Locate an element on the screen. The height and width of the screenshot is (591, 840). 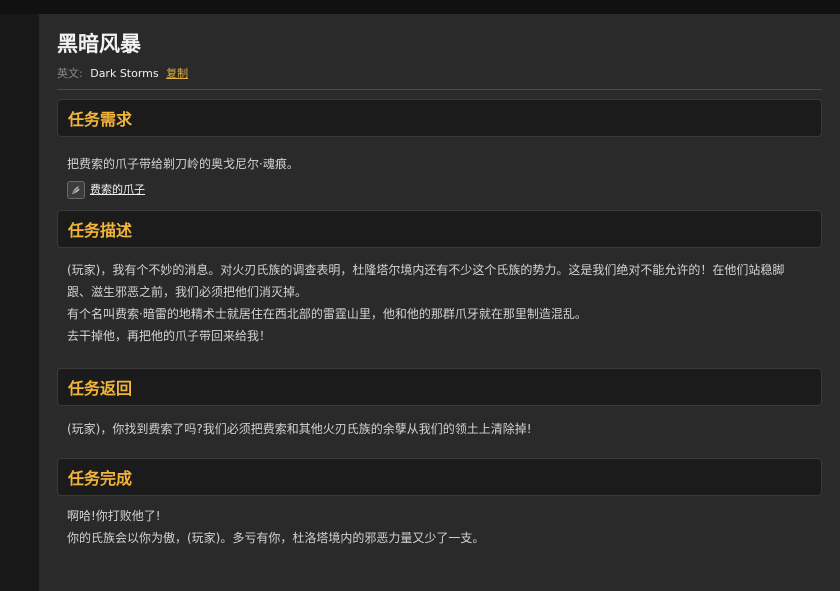
copy-link: 复制 is located at coordinates (177, 73).